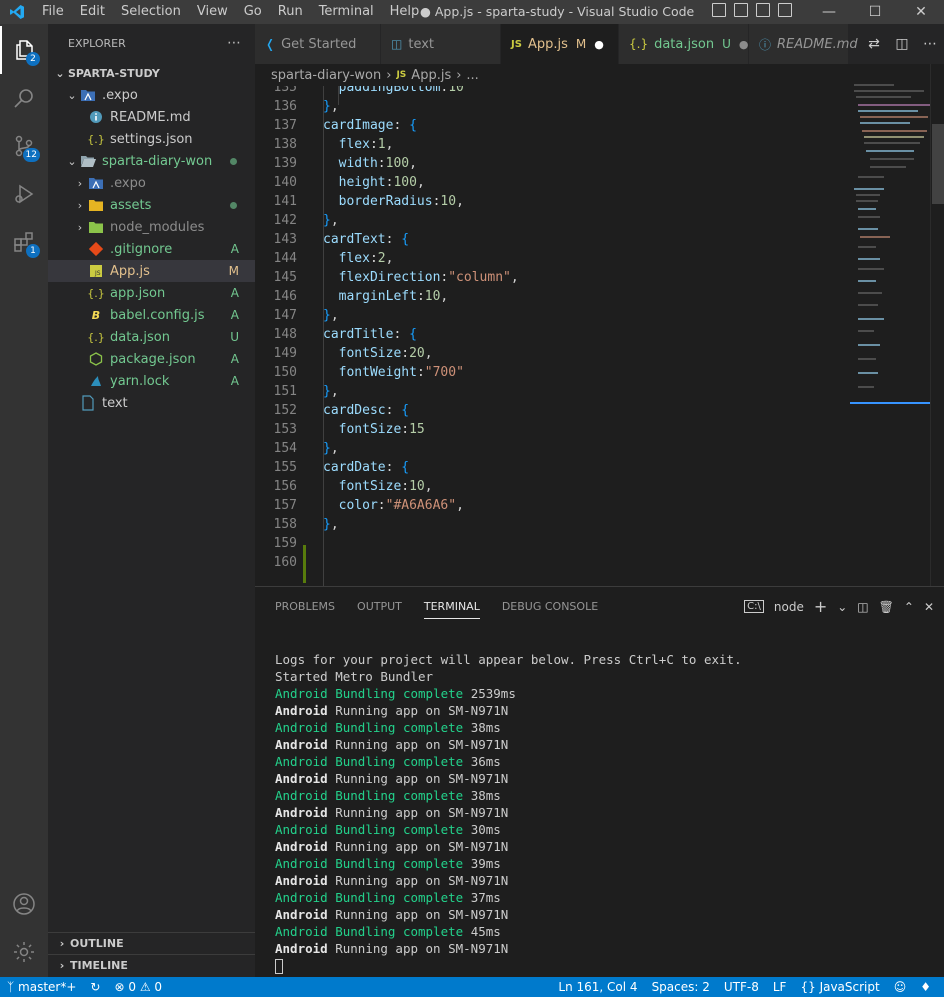 Image resolution: width=944 pixels, height=997 pixels. Describe the element at coordinates (138, 987) in the screenshot. I see `problems-status: ⊗ 0 ⚠ 0` at that location.